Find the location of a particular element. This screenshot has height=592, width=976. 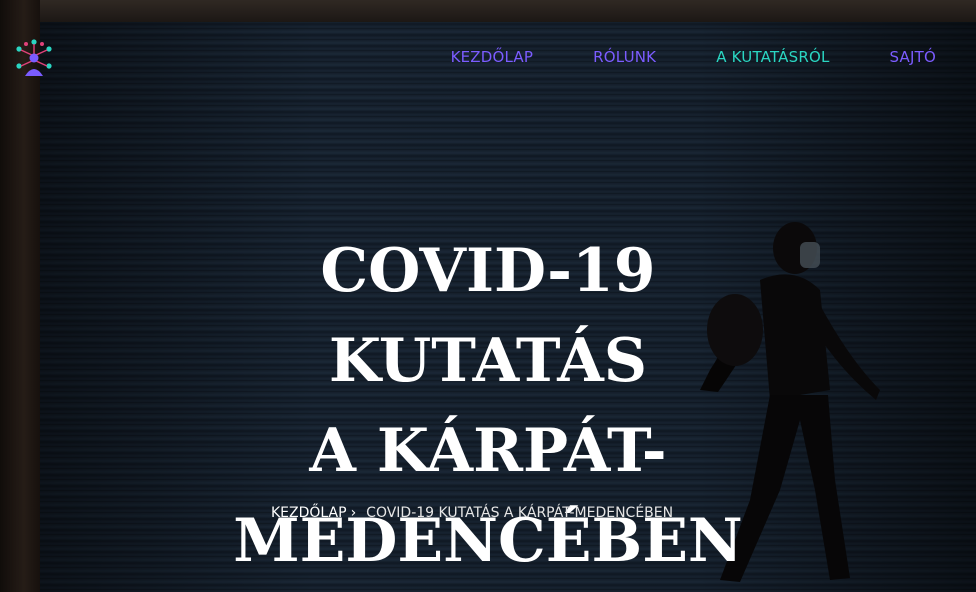

page-title-line-1: COVID-19 KUTATÁS is located at coordinates (488, 316).